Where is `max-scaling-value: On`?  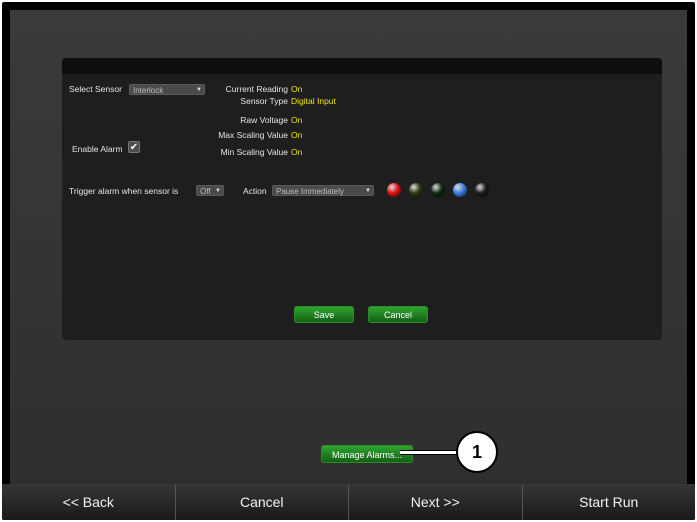
max-scaling-value: On is located at coordinates (297, 135).